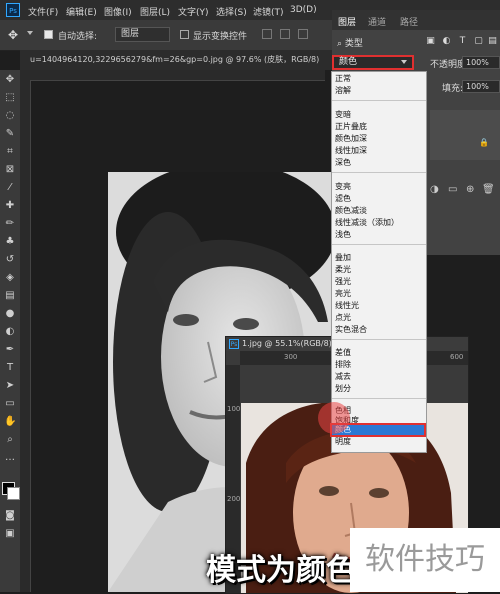 Image resolution: width=500 pixels, height=594 pixels. What do you see at coordinates (184, 34) in the screenshot?
I see `show-transform-checkbox` at bounding box center [184, 34].